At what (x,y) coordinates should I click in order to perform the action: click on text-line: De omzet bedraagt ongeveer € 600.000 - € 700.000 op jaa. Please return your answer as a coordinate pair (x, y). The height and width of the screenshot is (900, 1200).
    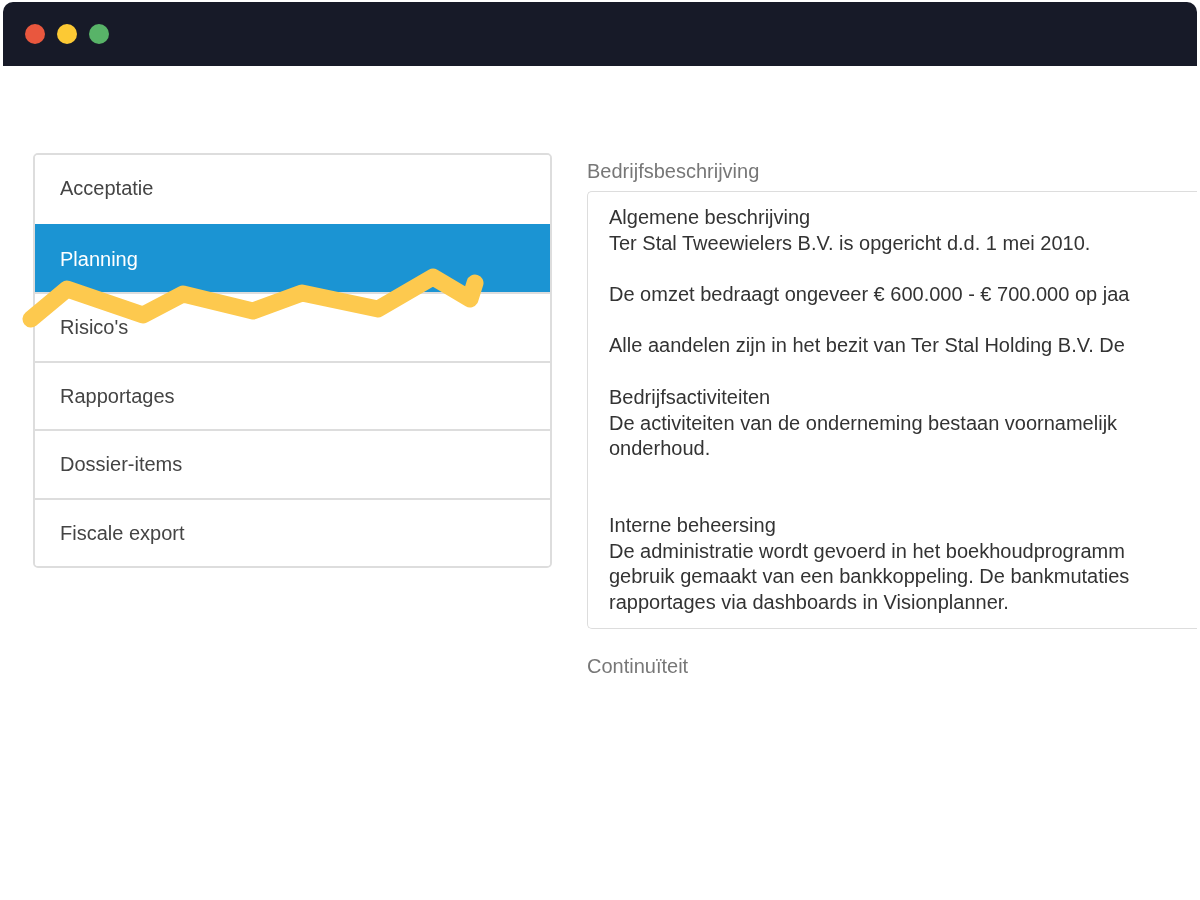
    Looking at the image, I should click on (869, 295).